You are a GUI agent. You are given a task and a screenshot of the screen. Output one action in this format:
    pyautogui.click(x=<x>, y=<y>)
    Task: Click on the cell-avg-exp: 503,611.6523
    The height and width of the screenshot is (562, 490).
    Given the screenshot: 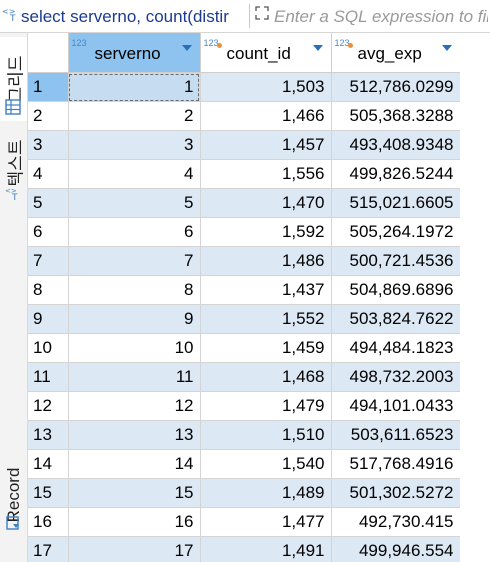 What is the action you would take?
    pyautogui.click(x=395, y=435)
    